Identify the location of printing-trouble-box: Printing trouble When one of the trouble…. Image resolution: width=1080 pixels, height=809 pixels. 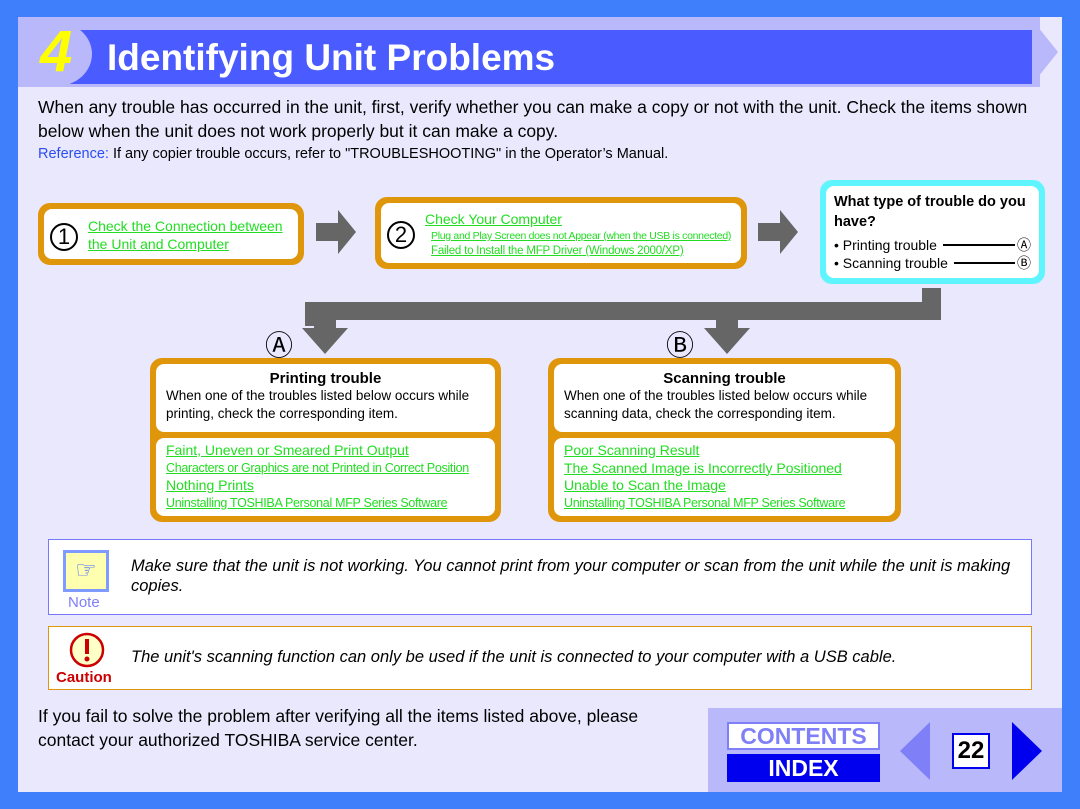
(325, 440).